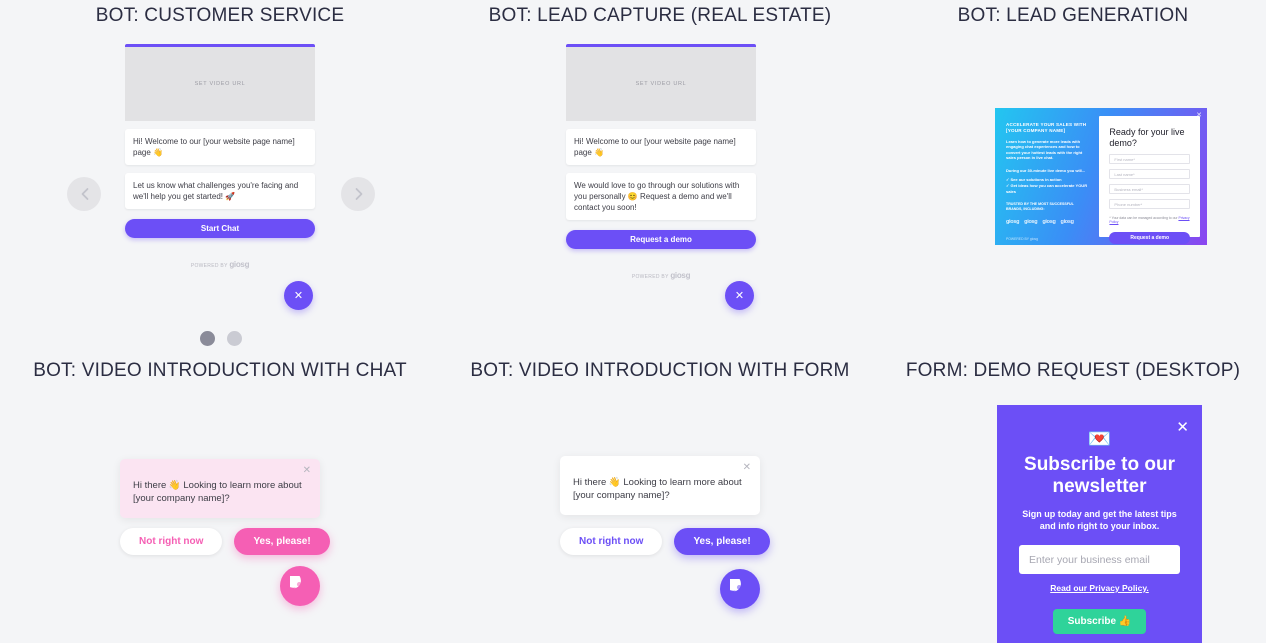 Image resolution: width=1266 pixels, height=643 pixels. Describe the element at coordinates (661, 239) in the screenshot. I see `request-demo-button: Request a demo` at that location.